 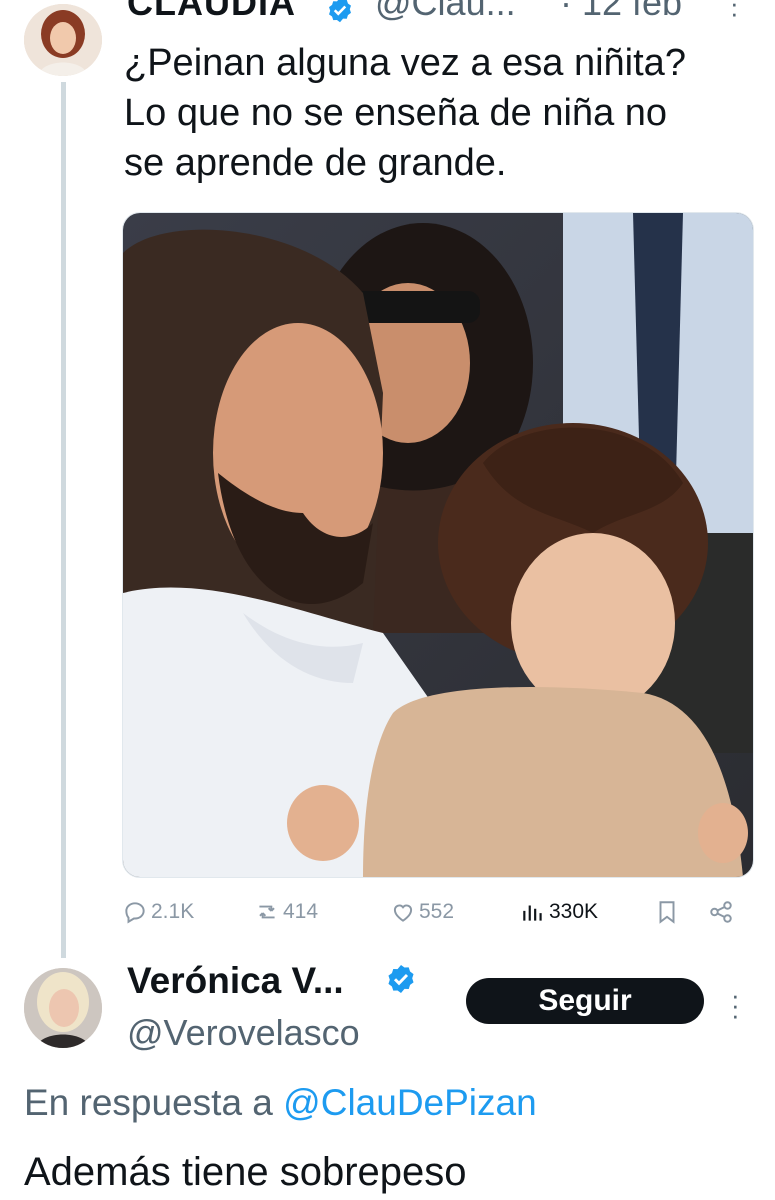 What do you see at coordinates (574, 911) in the screenshot?
I see `views-count: 330K` at bounding box center [574, 911].